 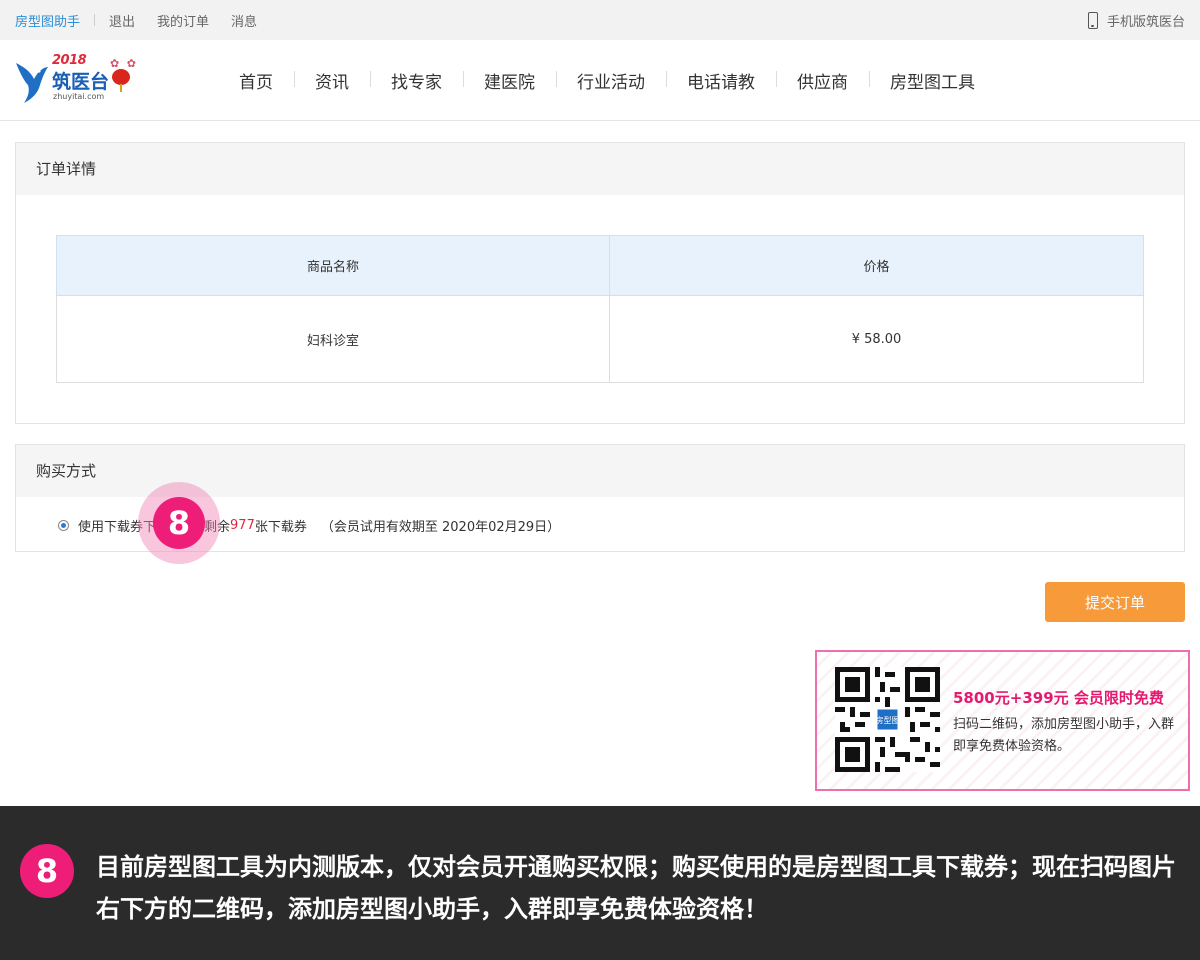 What do you see at coordinates (822, 80) in the screenshot?
I see `nav-item-suppliers: 供应商` at bounding box center [822, 80].